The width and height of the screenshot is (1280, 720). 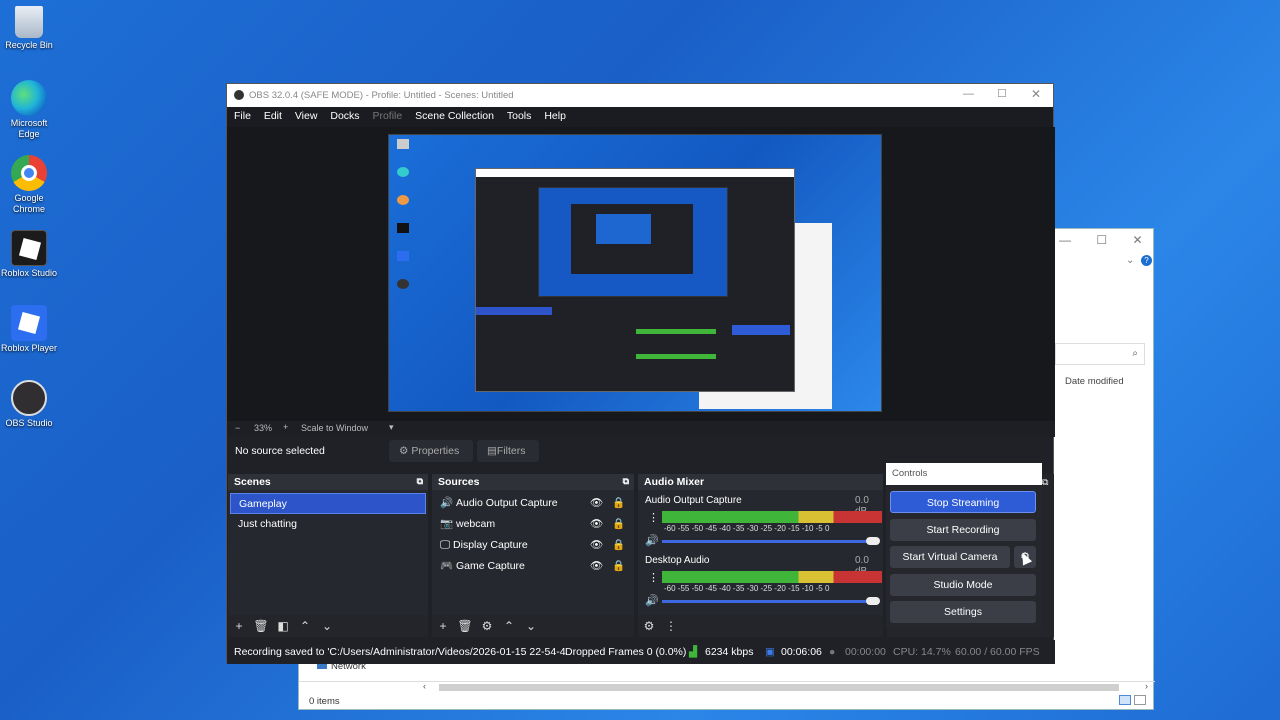 What do you see at coordinates (344, 114) in the screenshot?
I see `menu-docks: Docks` at bounding box center [344, 114].